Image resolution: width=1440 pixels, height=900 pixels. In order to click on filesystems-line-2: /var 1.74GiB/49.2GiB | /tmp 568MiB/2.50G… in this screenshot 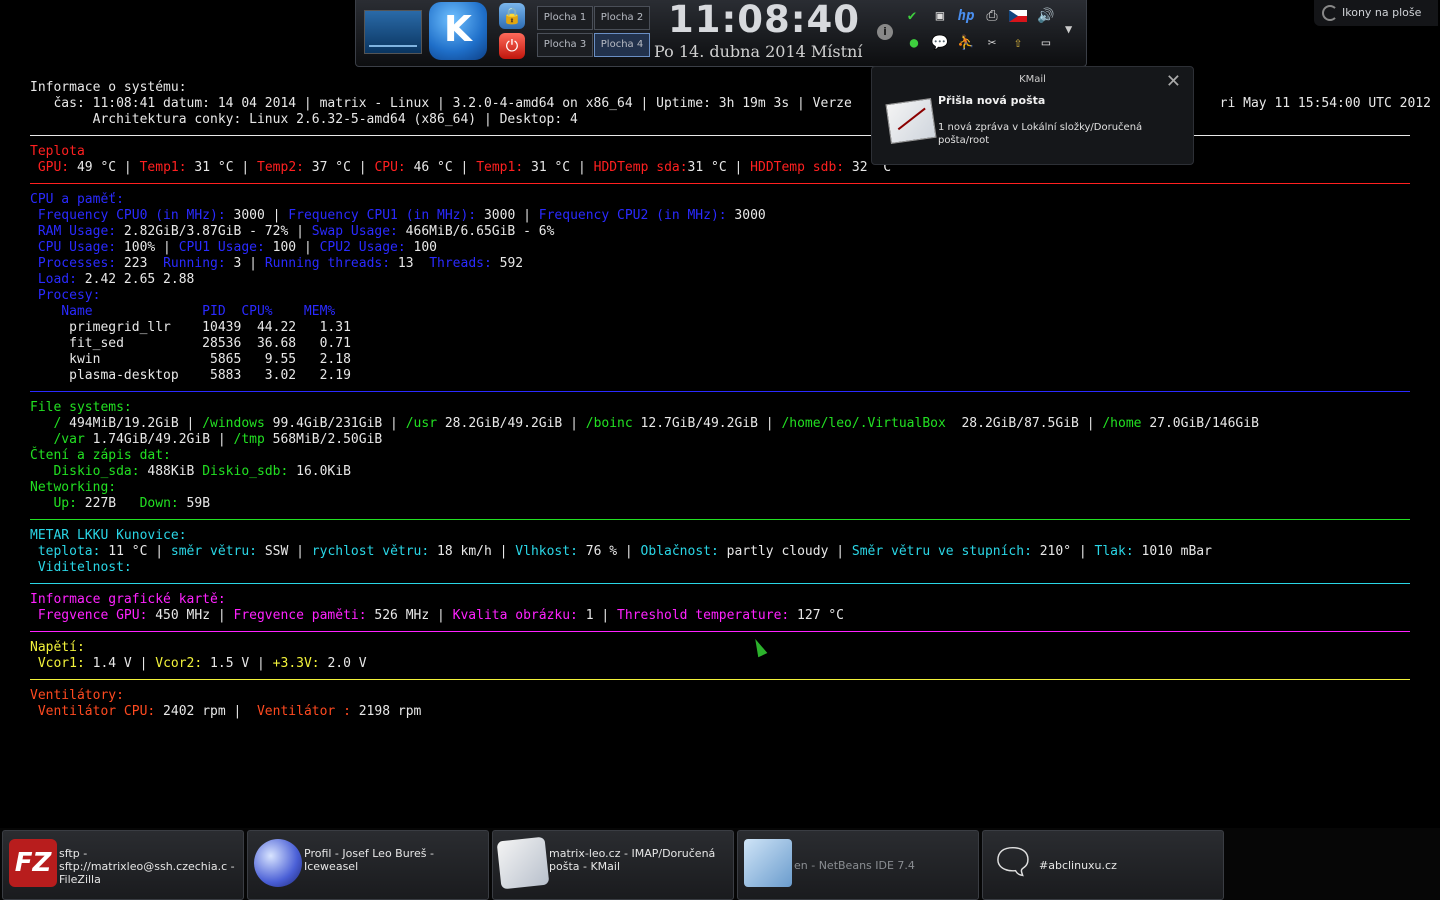, I will do `click(206, 439)`.